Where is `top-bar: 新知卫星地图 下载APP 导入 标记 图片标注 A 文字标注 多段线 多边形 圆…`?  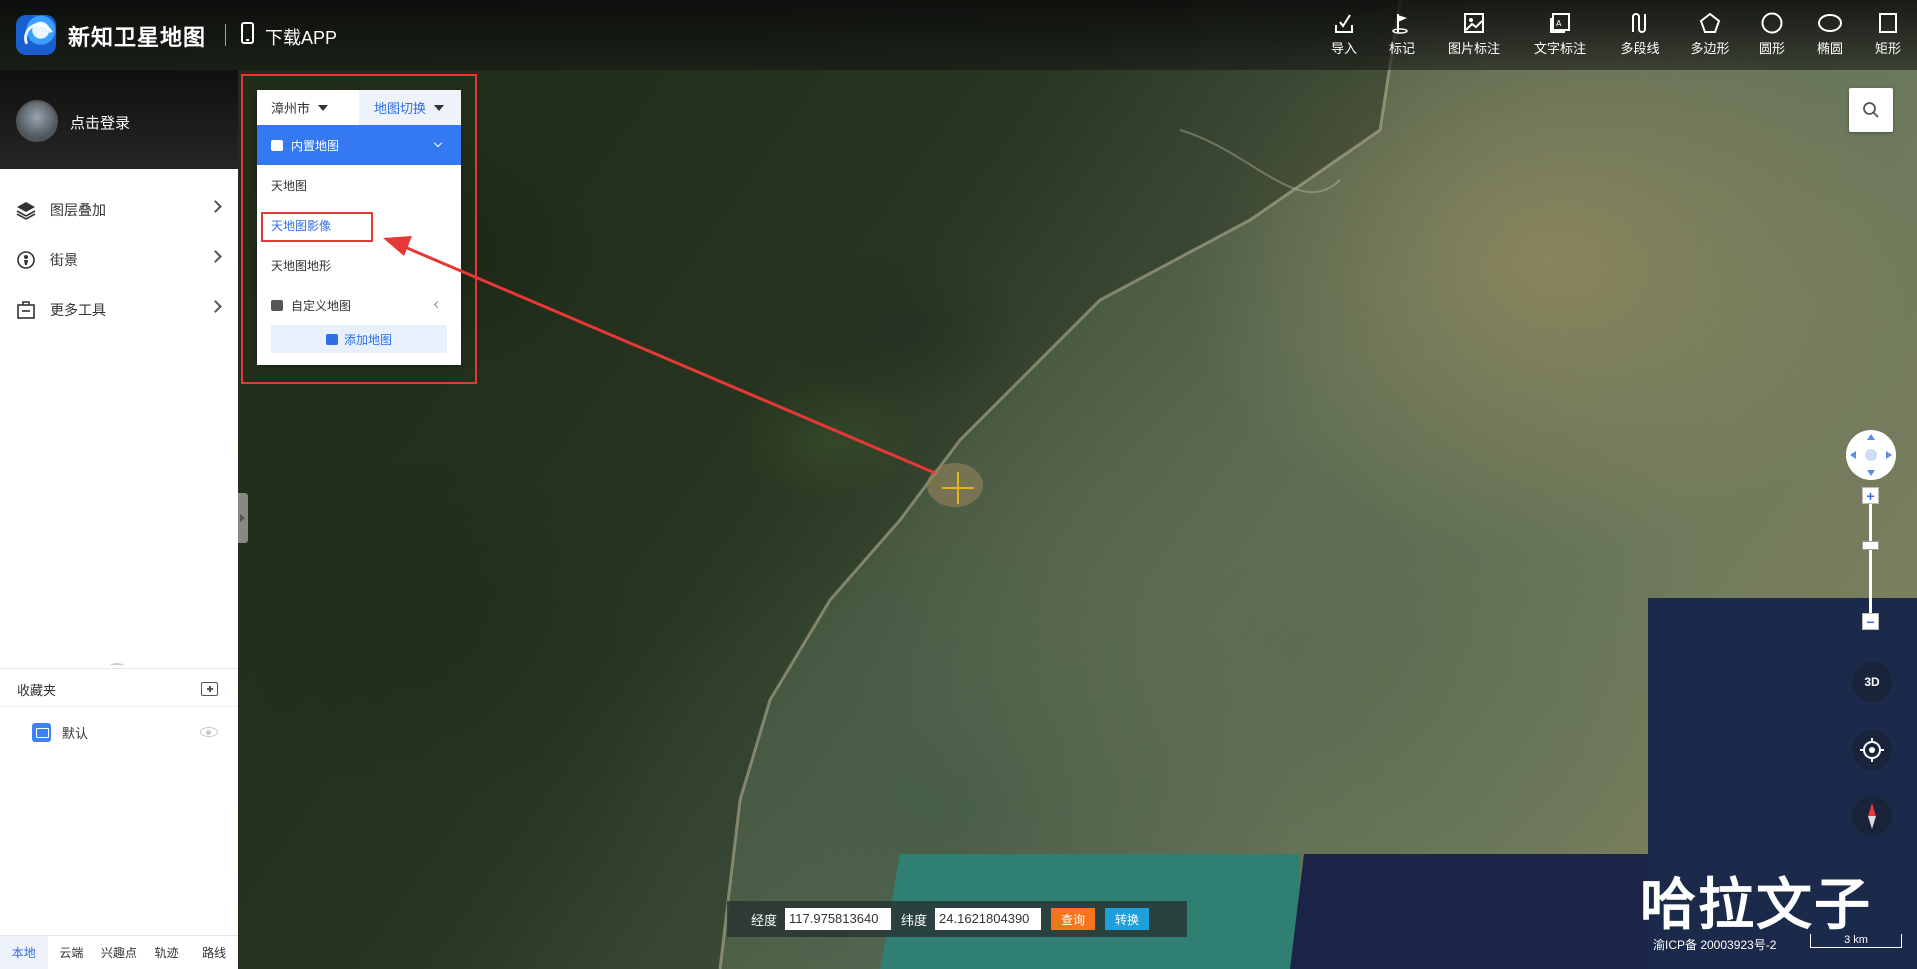 top-bar: 新知卫星地图 下载APP 导入 标记 图片标注 A 文字标注 多段线 多边形 圆… is located at coordinates (958, 35).